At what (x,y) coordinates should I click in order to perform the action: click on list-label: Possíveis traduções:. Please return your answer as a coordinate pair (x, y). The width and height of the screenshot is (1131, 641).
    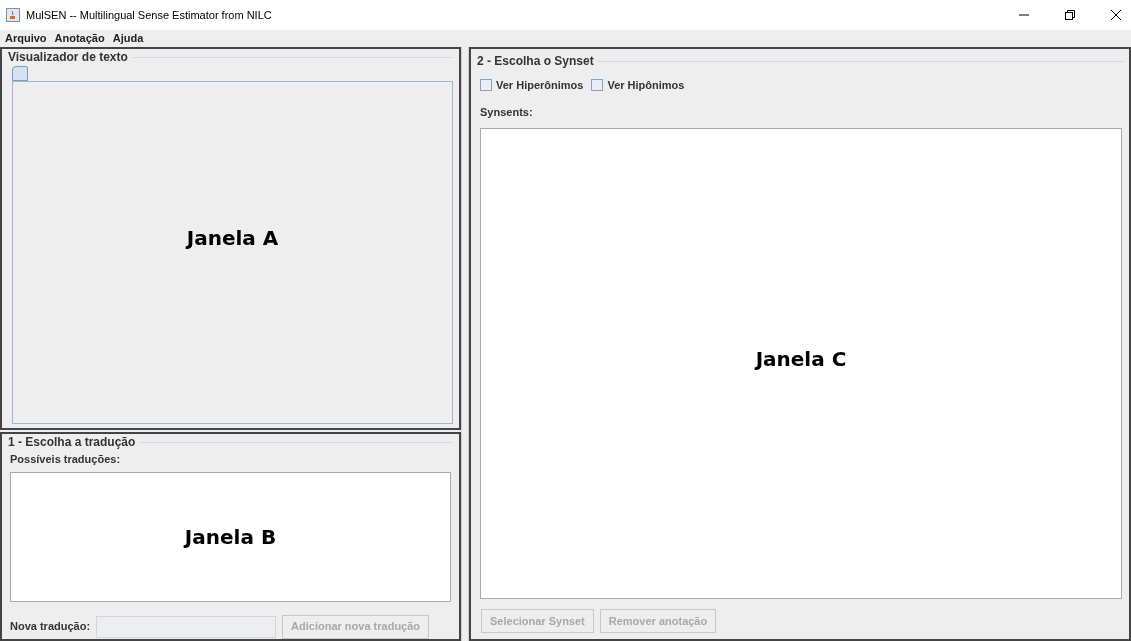
    Looking at the image, I should click on (66, 459).